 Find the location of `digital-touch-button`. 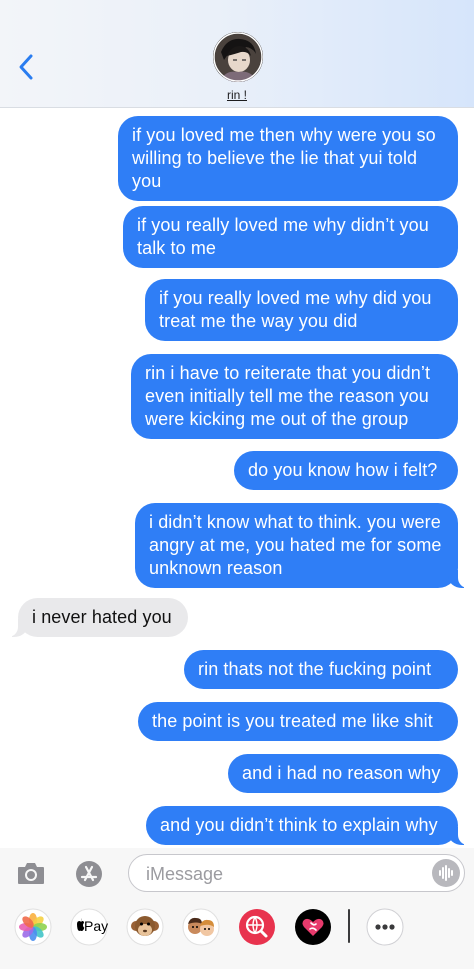

digital-touch-button is located at coordinates (313, 927).